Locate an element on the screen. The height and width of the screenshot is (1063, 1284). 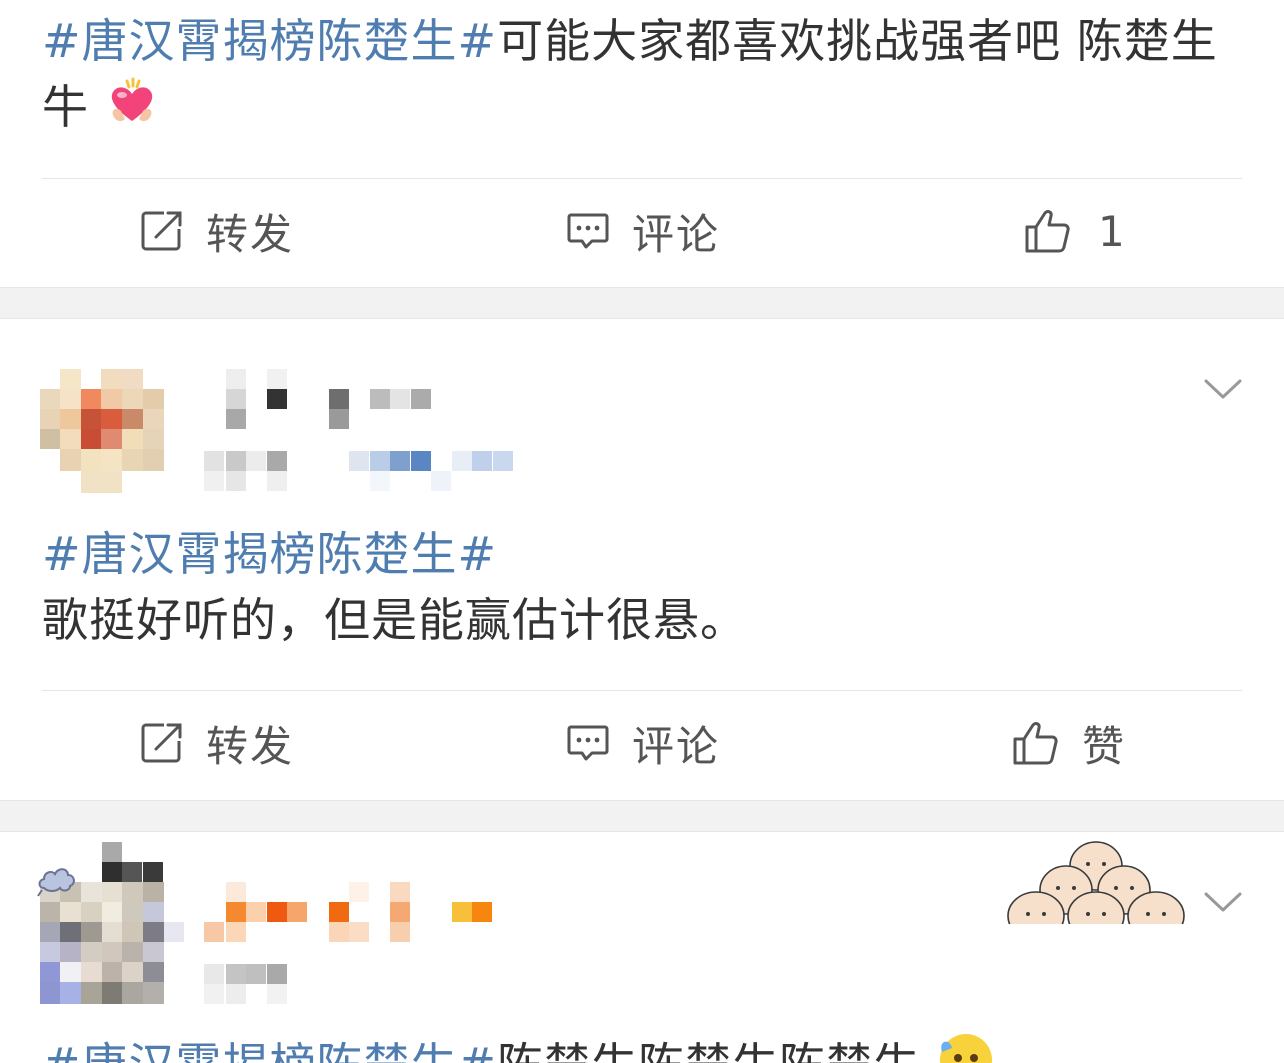
post-text: #唐汉霄揭榜陈楚生#可能大家都喜欢挑战强者吧 陈楚生牛 is located at coordinates (643, 77).